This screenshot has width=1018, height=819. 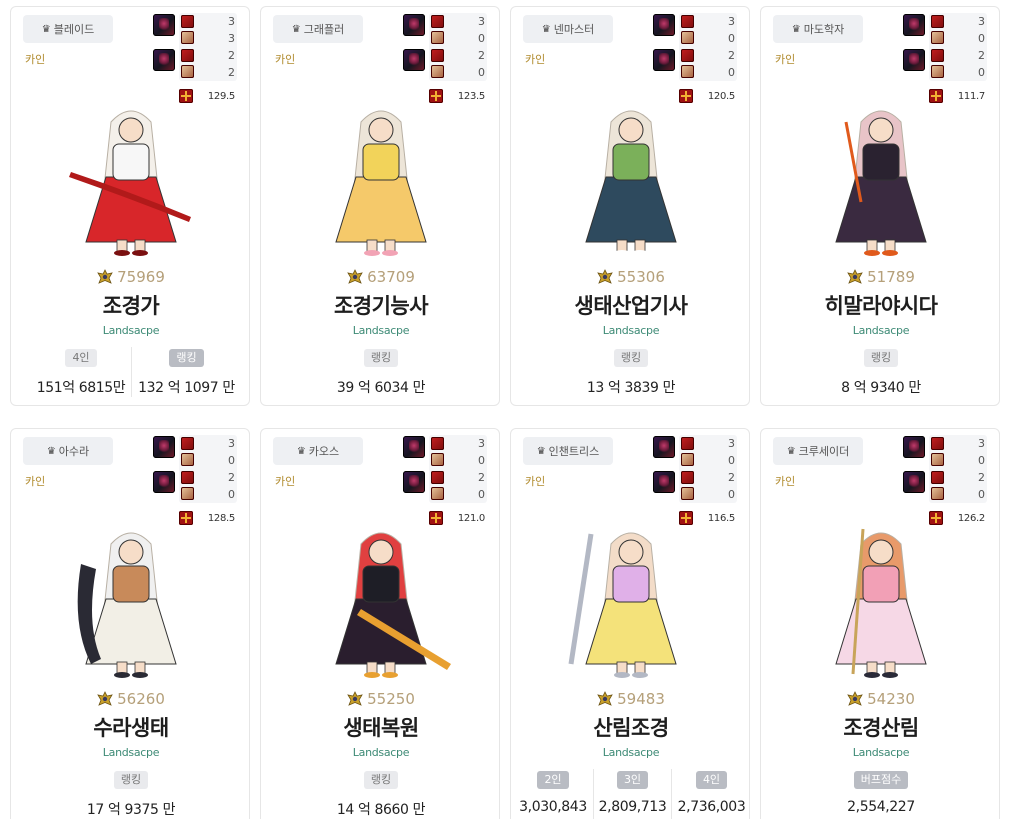 I want to click on damage-score: 126.2, so click(x=971, y=518).